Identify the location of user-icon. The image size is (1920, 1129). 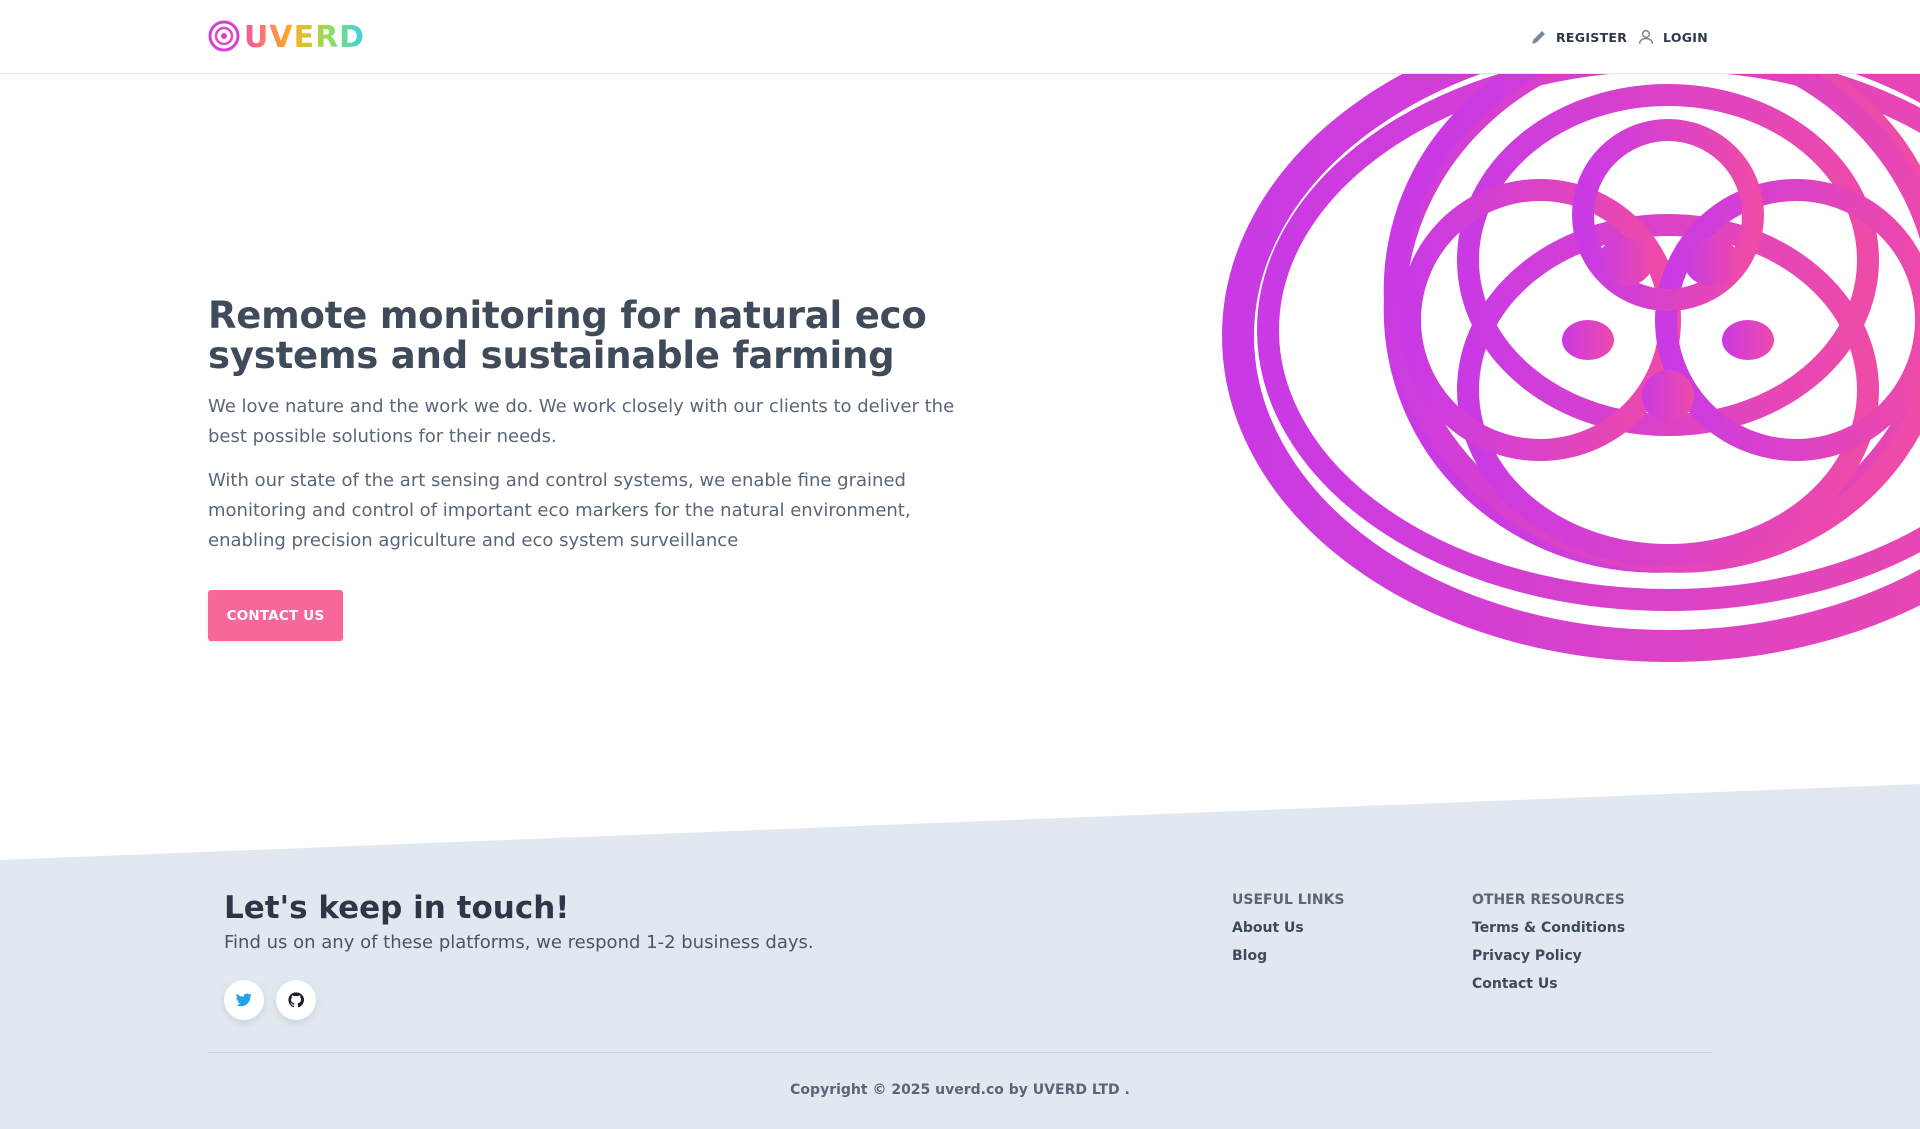
(1646, 36).